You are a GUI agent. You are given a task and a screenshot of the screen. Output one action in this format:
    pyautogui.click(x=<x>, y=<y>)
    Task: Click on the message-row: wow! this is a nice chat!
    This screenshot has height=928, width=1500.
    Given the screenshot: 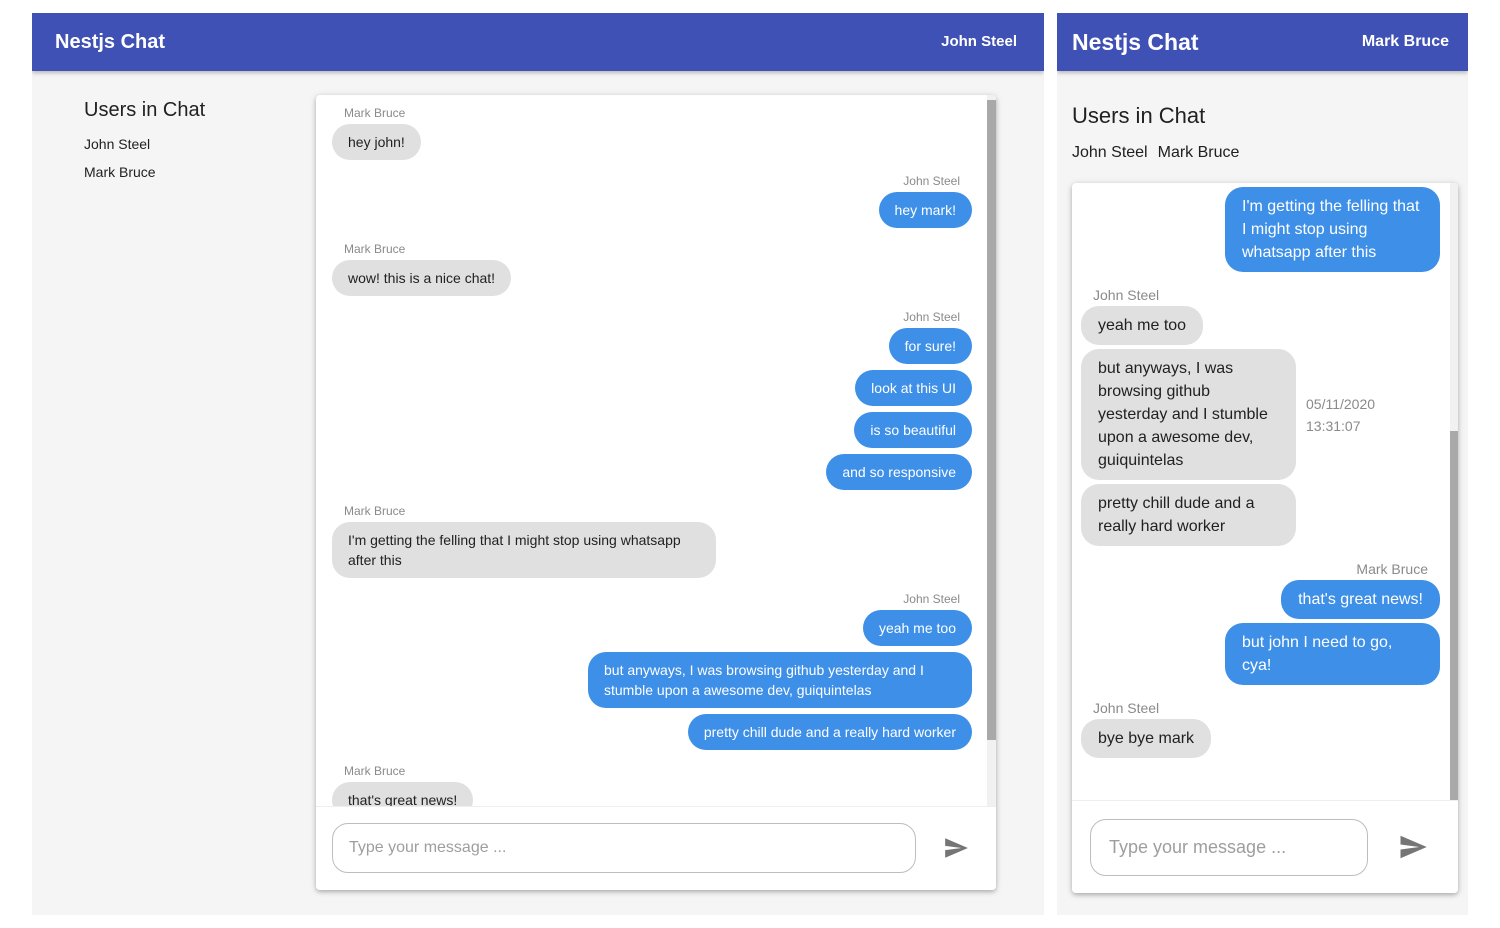 What is the action you would take?
    pyautogui.click(x=422, y=278)
    